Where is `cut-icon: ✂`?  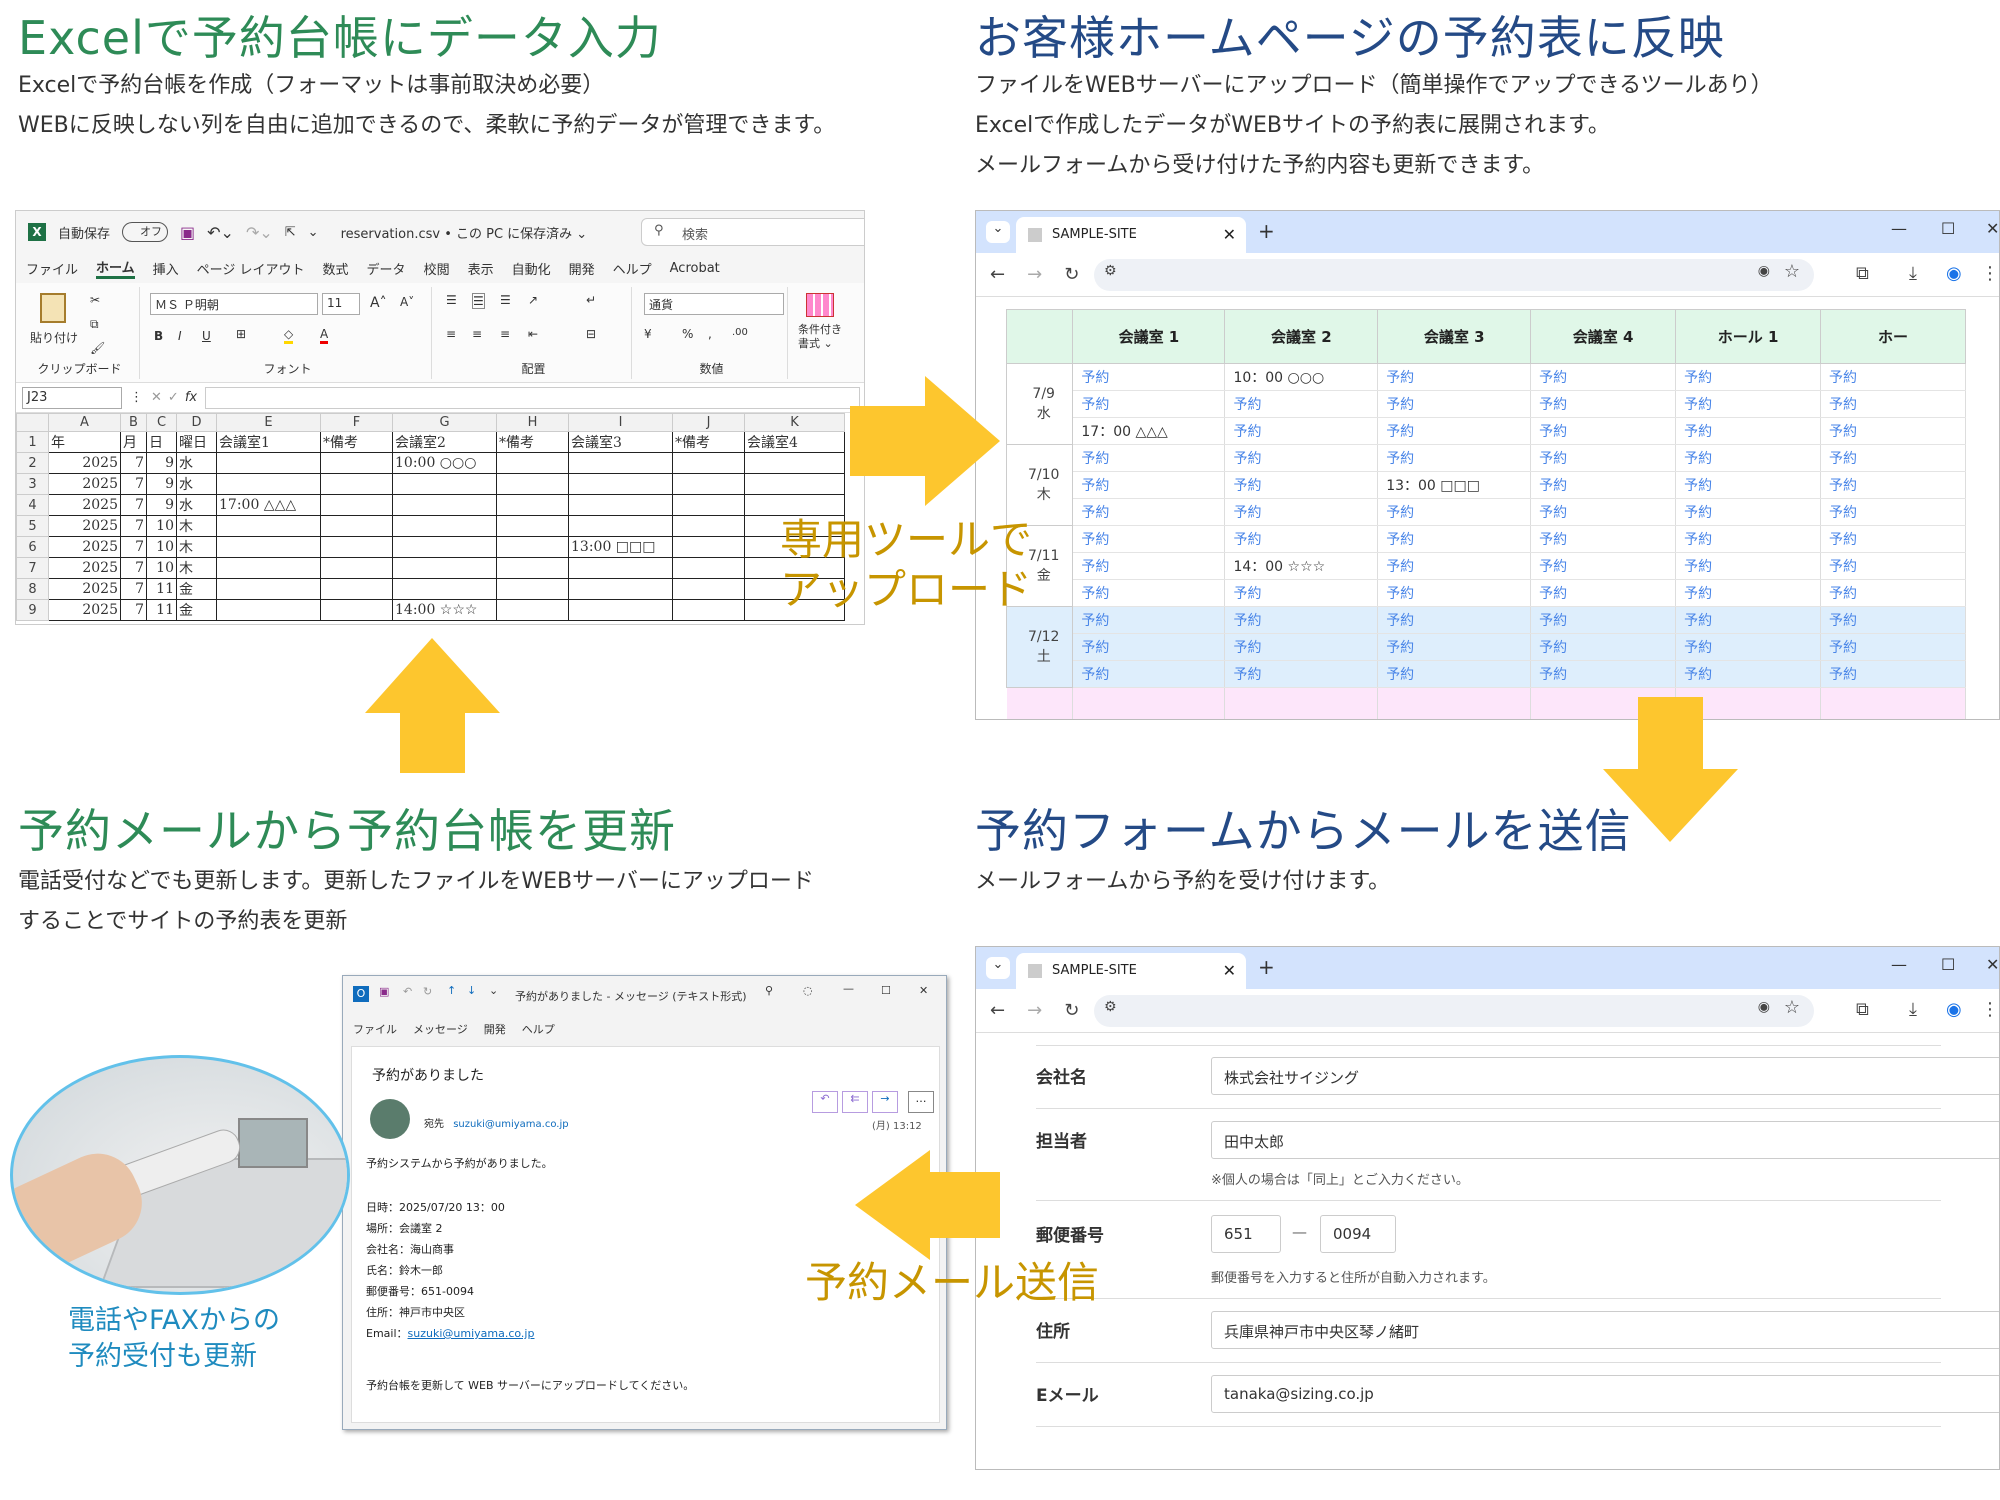
cut-icon: ✂ is located at coordinates (95, 300).